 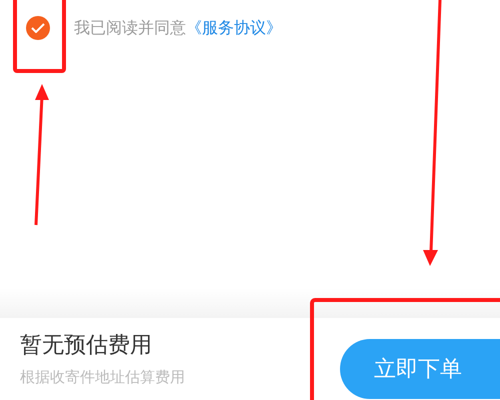 I want to click on check-icon, so click(x=38, y=28).